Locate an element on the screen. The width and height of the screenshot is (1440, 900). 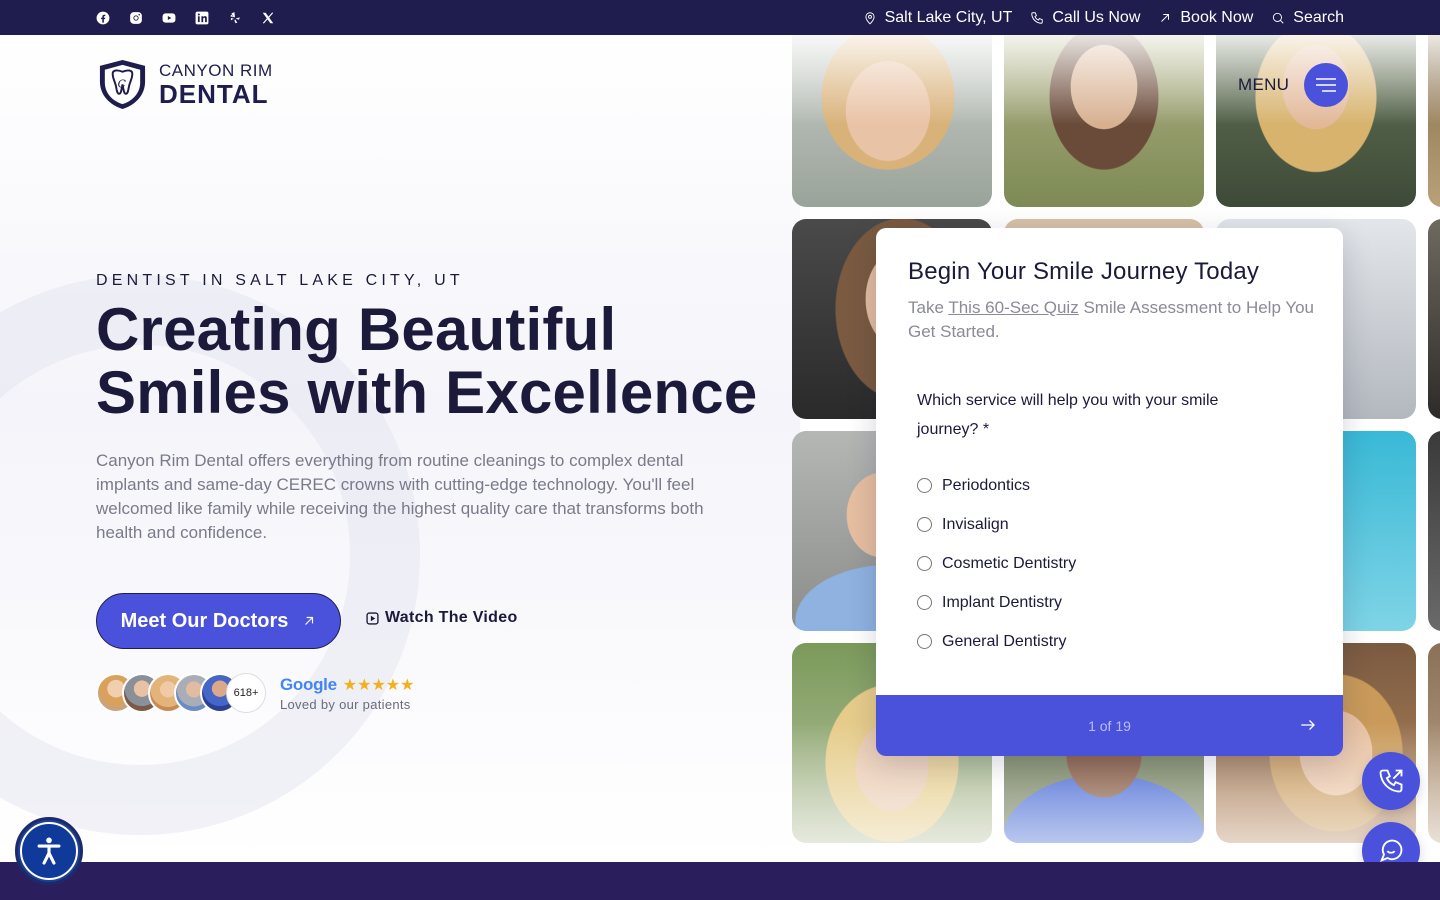
site-logo: C CANYON RIM DENTAL is located at coordinates (184, 84).